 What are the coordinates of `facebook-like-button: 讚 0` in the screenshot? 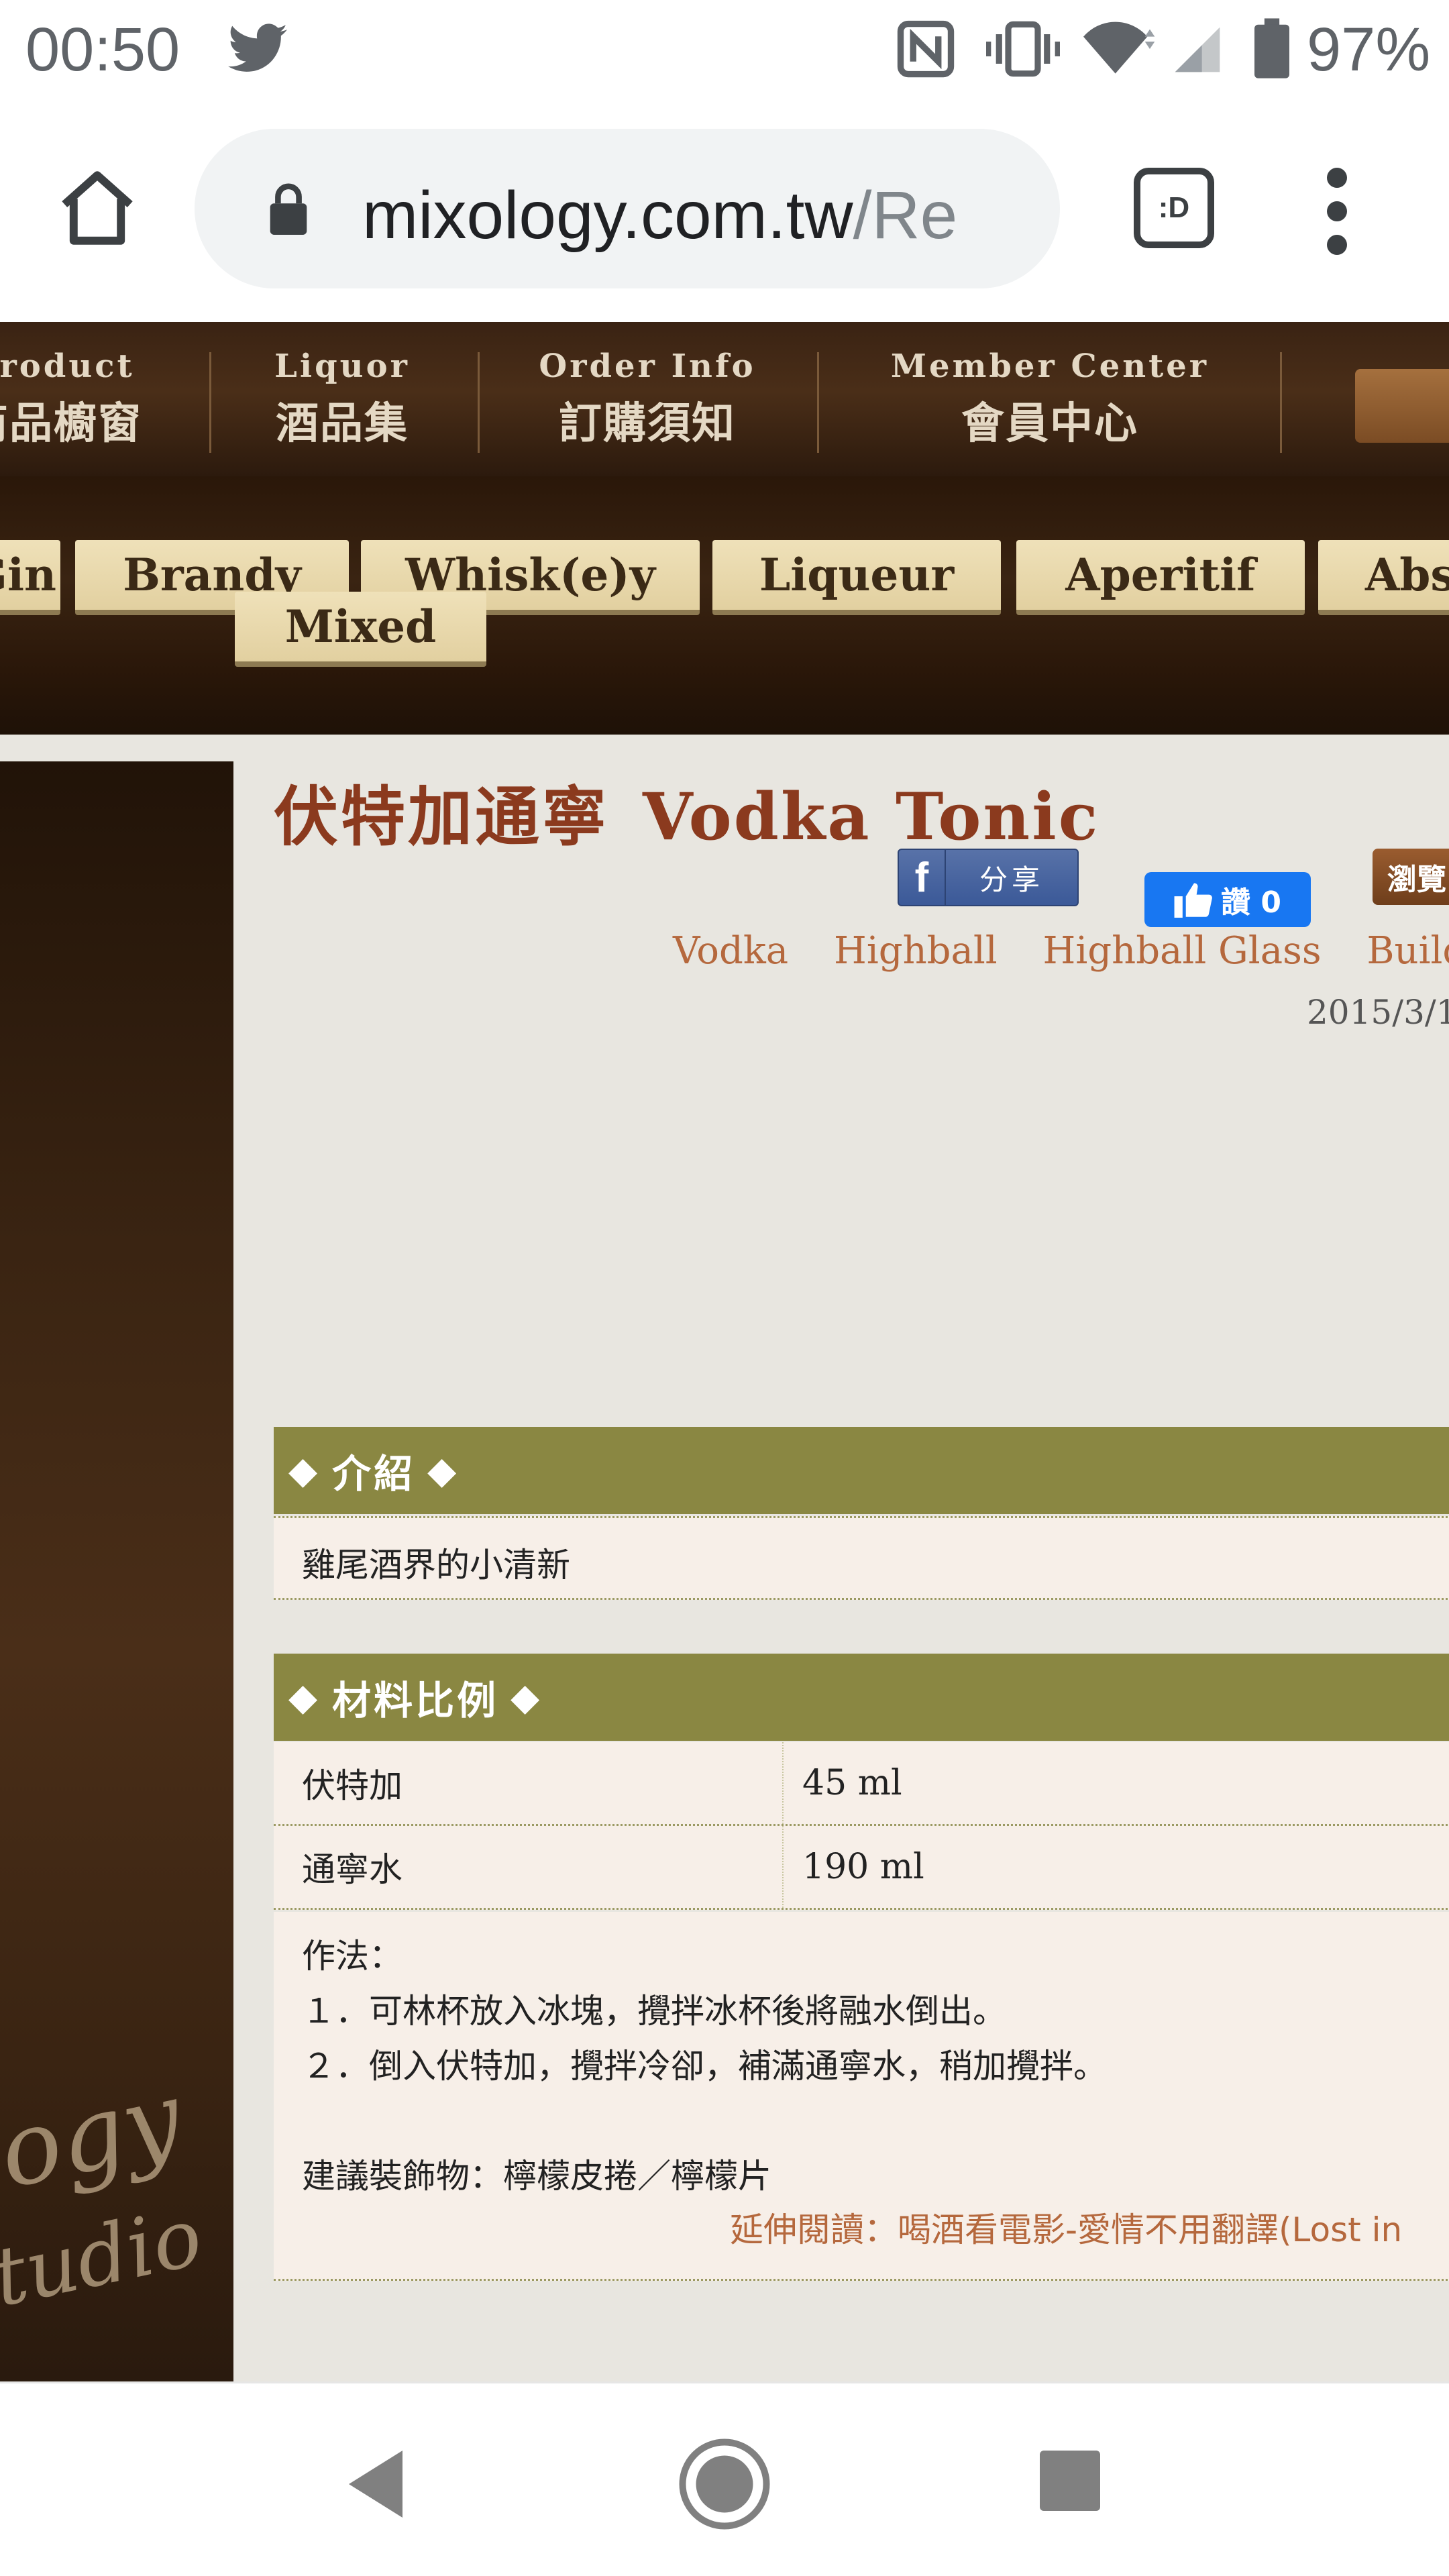 It's located at (1227, 899).